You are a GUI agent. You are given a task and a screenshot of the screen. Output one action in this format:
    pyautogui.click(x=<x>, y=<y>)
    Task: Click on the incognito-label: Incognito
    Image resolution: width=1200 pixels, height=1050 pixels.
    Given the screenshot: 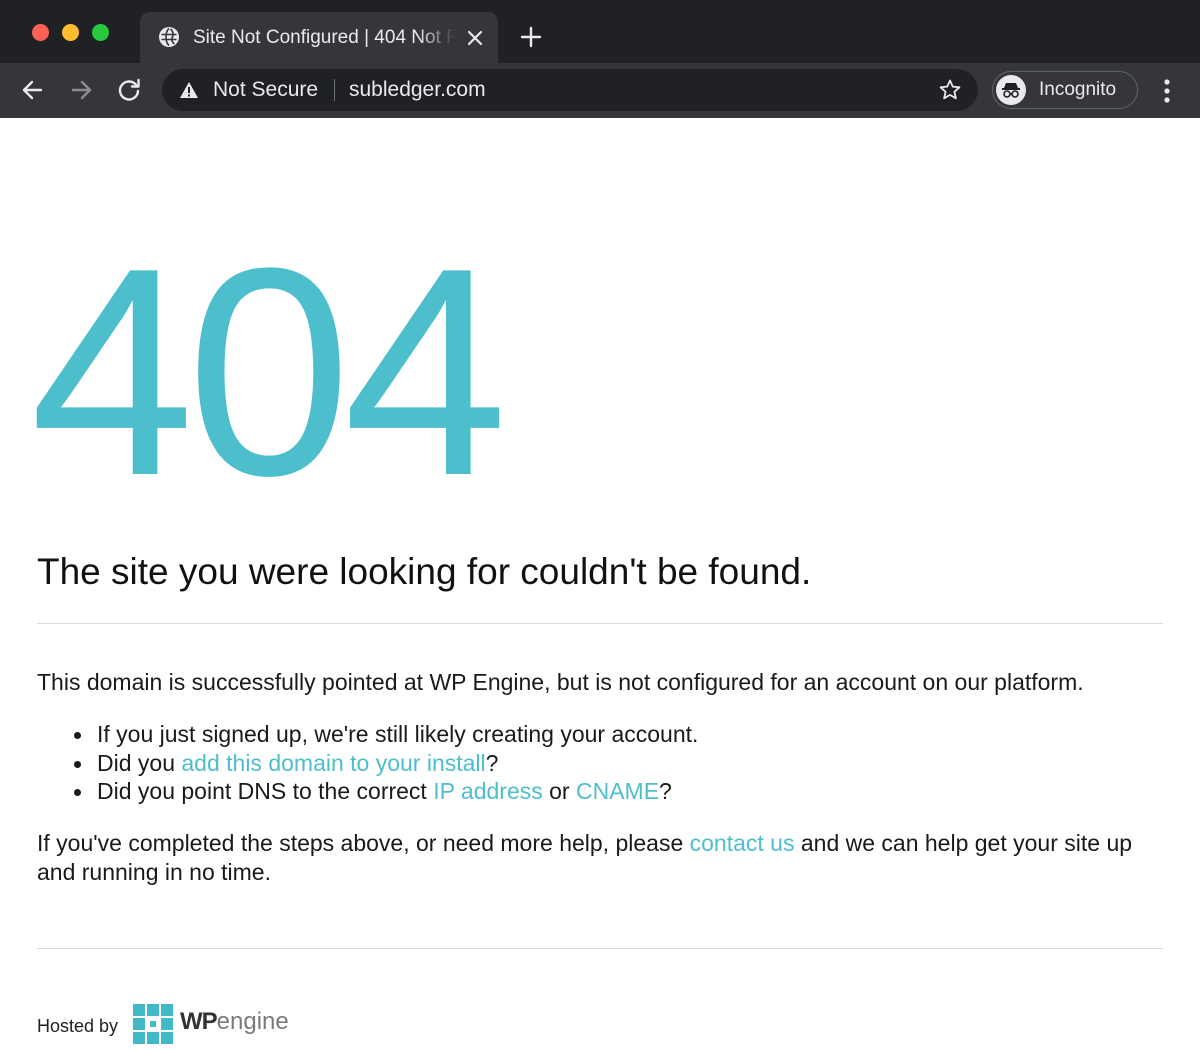 What is the action you would take?
    pyautogui.click(x=1078, y=89)
    